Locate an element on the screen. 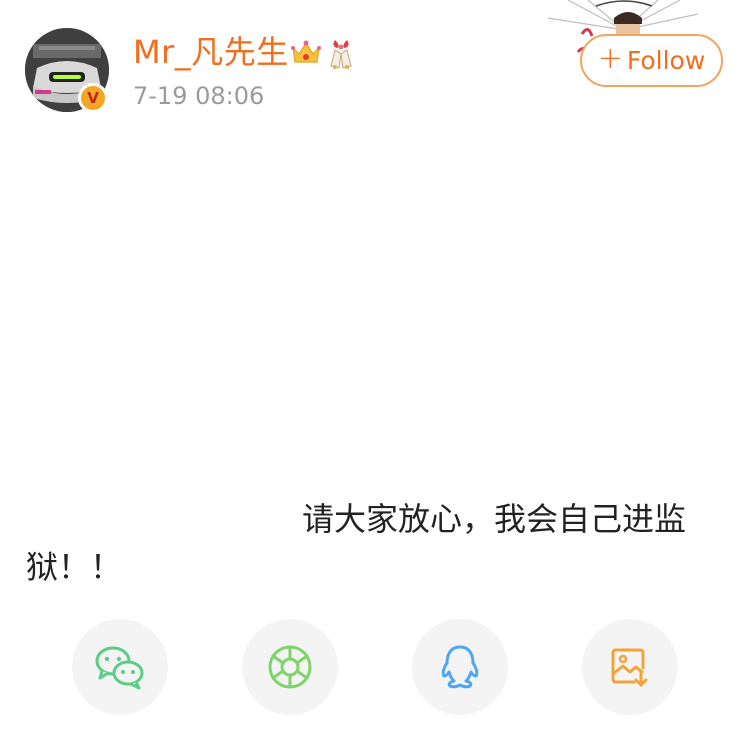 Image resolution: width=750 pixels, height=739 pixels. share-wechat-button is located at coordinates (120, 667).